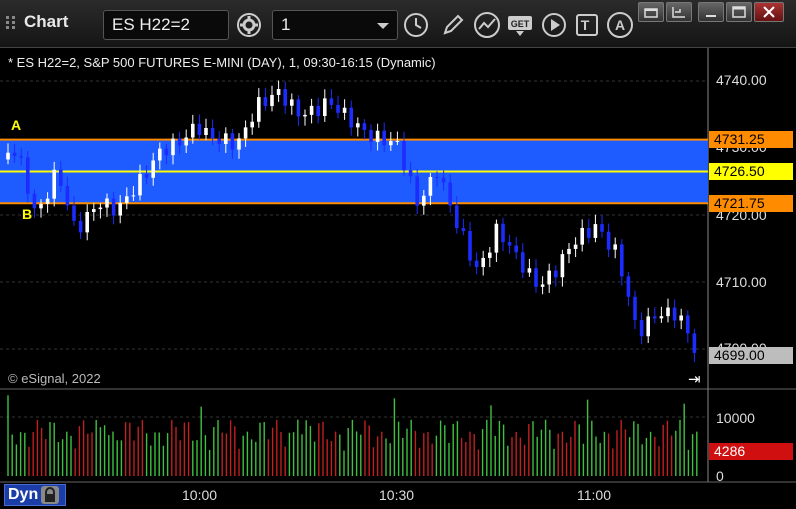 The width and height of the screenshot is (796, 509). What do you see at coordinates (151, 24) in the screenshot?
I see `symbol-value: ES H22=2` at bounding box center [151, 24].